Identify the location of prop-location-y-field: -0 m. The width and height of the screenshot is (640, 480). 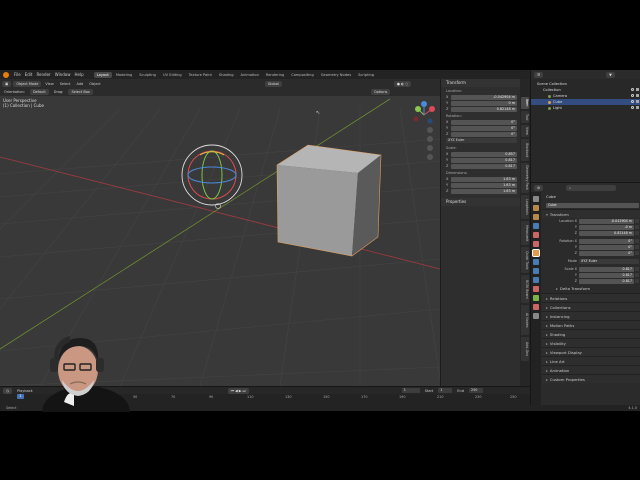
(606, 227).